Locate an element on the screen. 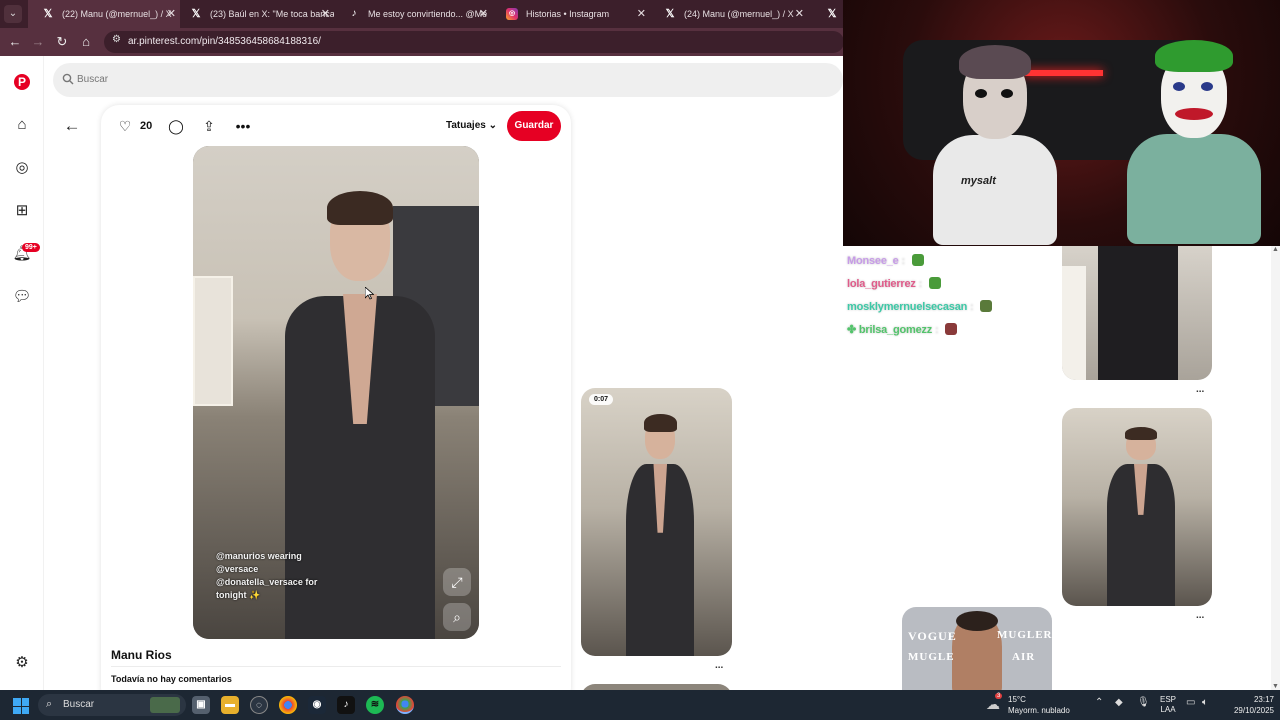 The image size is (1280, 720). board-name: Tatuajes is located at coordinates (466, 125).